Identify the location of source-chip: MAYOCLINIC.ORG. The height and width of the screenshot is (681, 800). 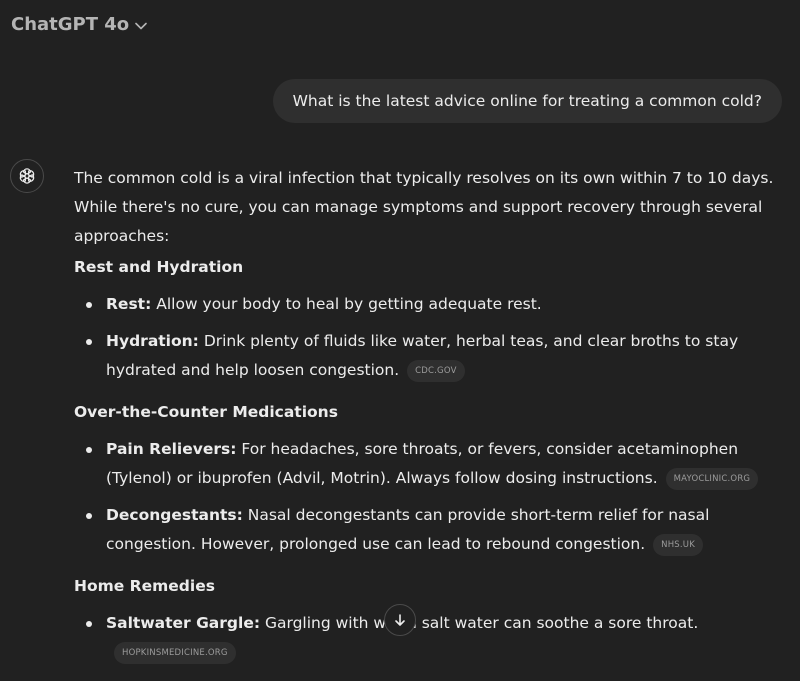
(712, 479).